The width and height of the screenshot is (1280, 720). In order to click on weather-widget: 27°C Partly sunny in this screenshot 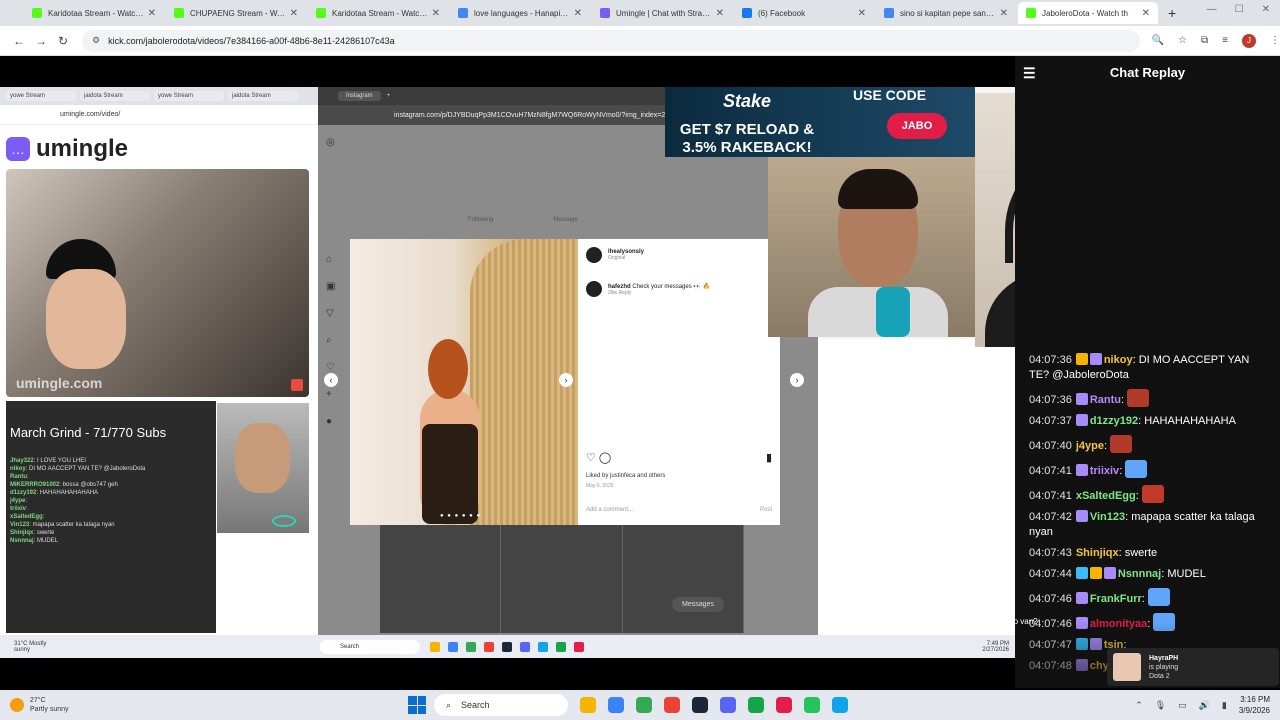, I will do `click(65, 705)`.